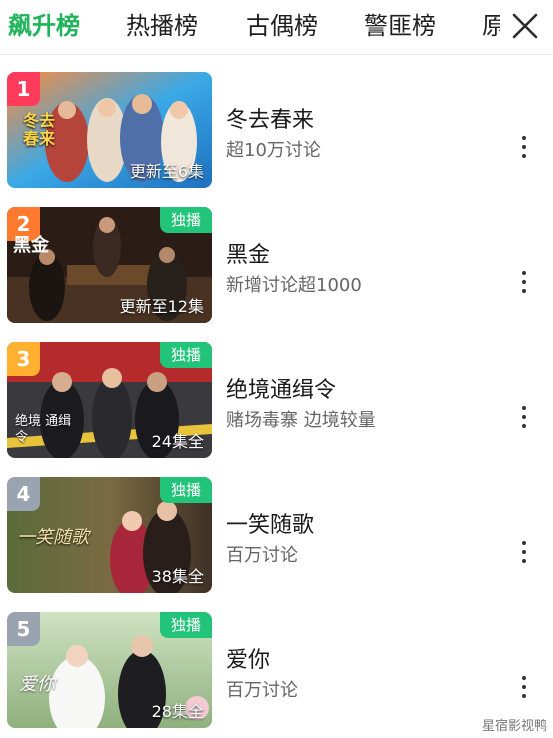 This screenshot has height=738, width=553. What do you see at coordinates (109, 265) in the screenshot?
I see `poster-thumbnail: 2 黑金 独播 更新至12集` at bounding box center [109, 265].